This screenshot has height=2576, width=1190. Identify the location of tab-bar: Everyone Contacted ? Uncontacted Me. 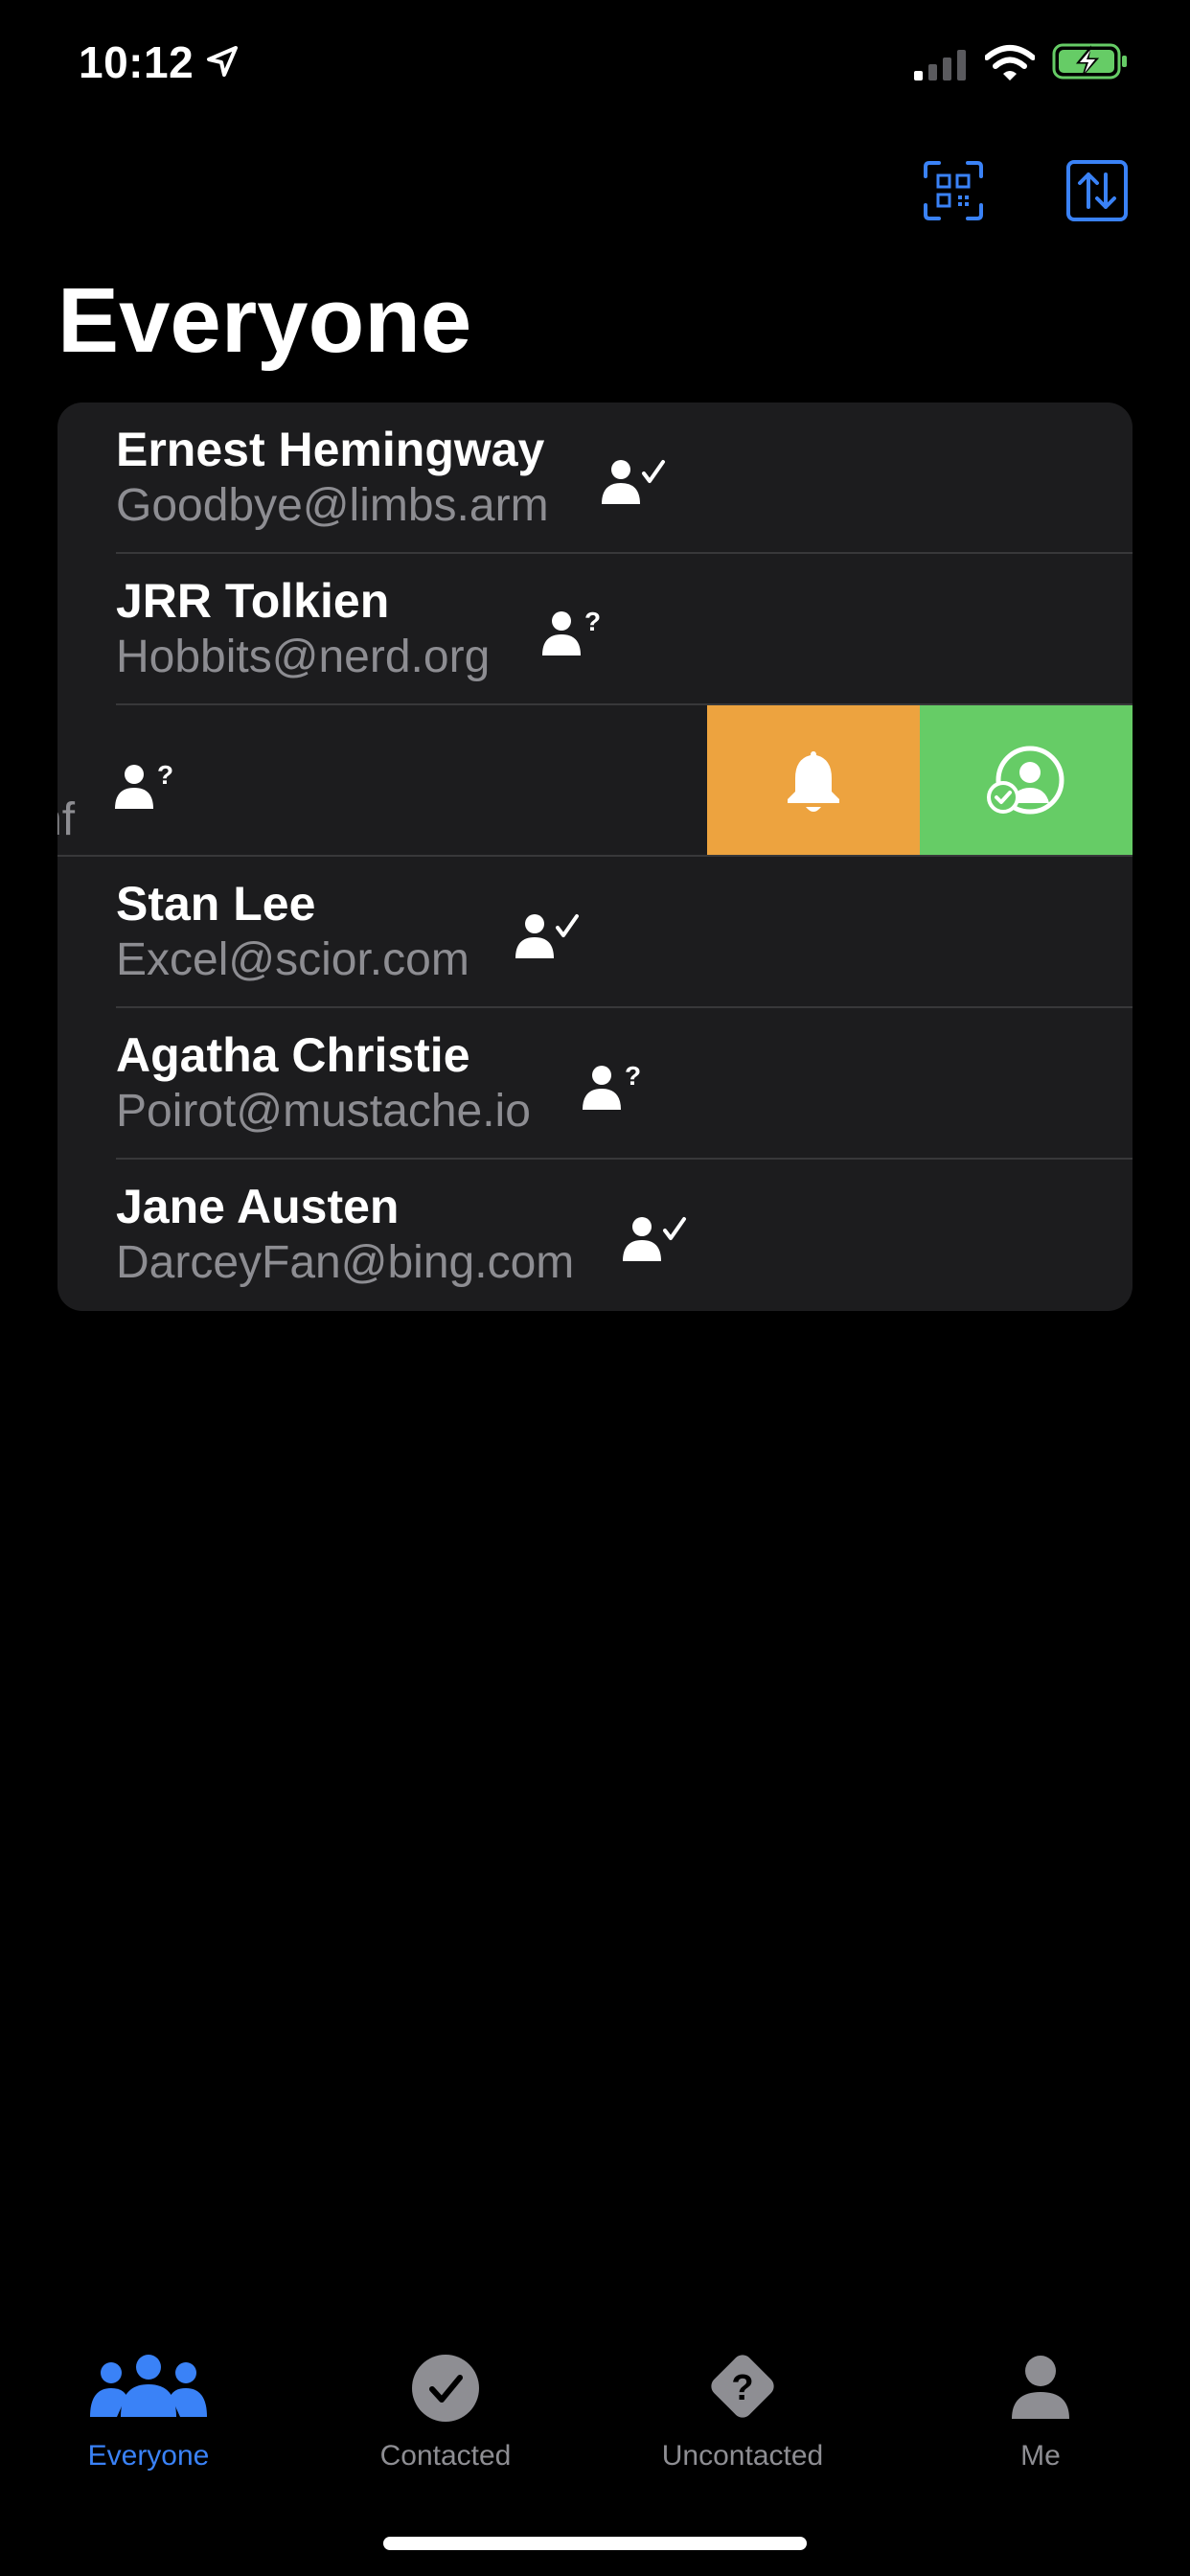
(595, 2410).